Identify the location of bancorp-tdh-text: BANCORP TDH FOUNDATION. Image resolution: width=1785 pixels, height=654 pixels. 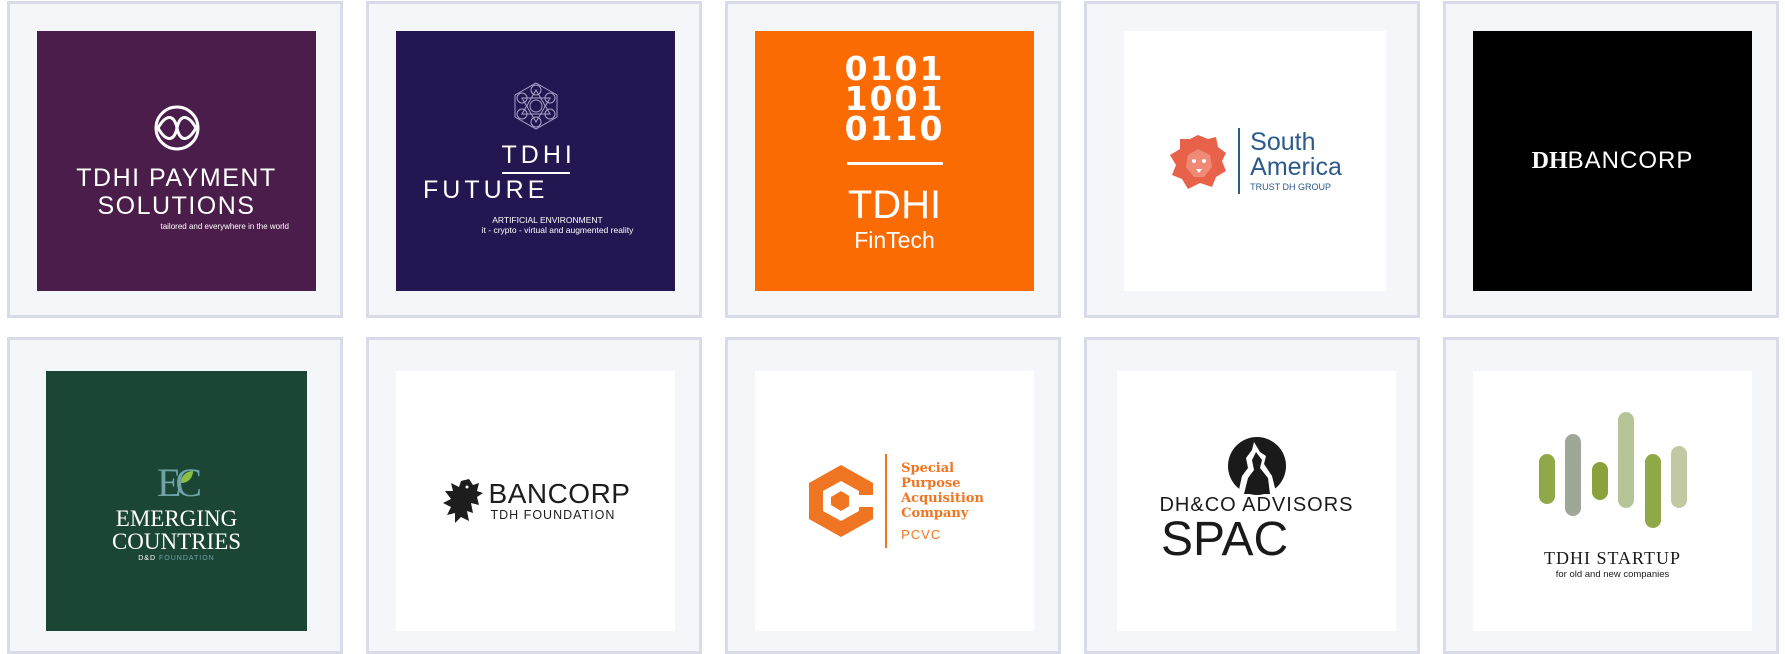
(559, 500).